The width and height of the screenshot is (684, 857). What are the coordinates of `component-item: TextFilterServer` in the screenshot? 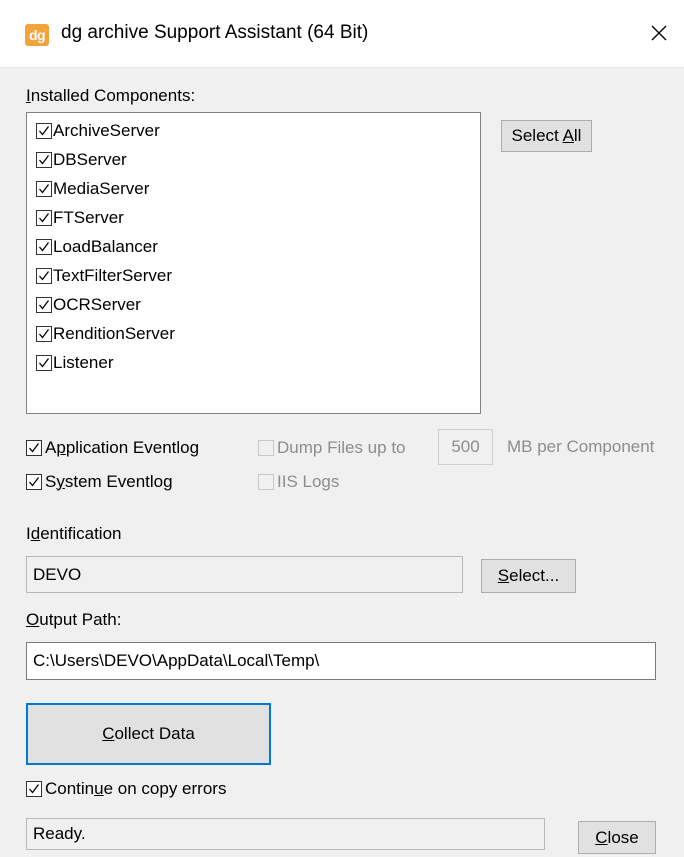 It's located at (104, 278).